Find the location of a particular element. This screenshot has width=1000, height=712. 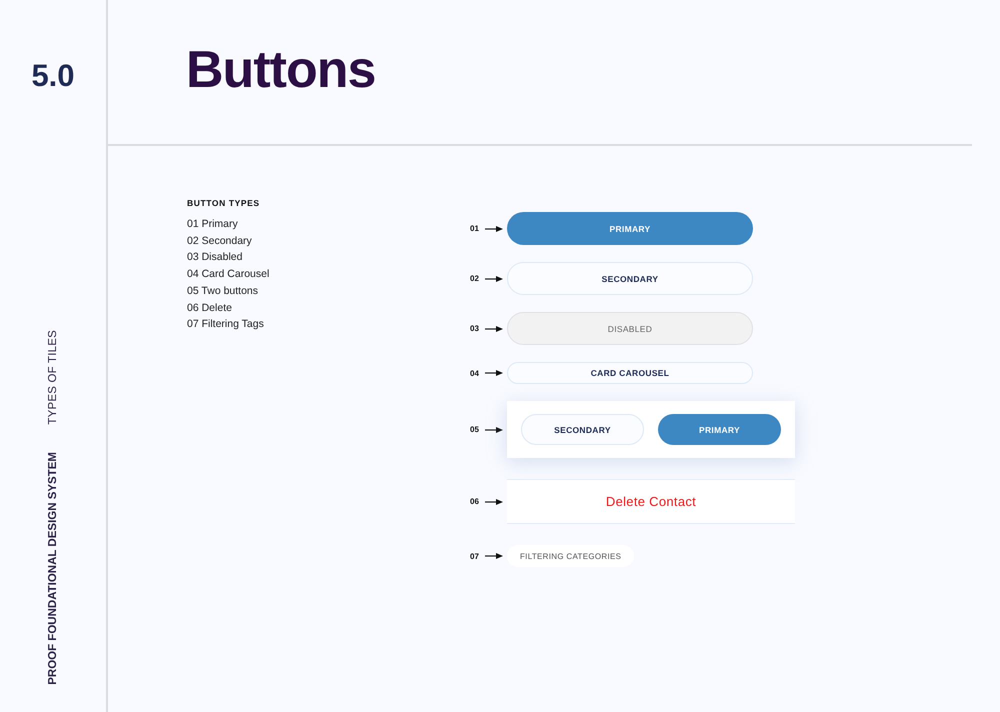

sidebar-subtitle: TYPES OF TILES is located at coordinates (53, 377).